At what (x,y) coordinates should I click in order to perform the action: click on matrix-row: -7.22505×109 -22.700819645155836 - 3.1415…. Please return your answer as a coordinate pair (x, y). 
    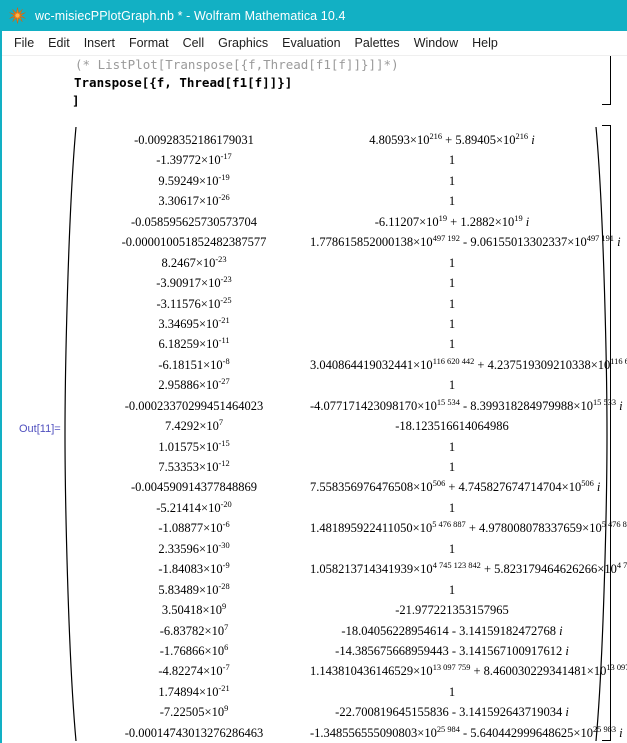
    Looking at the image, I should click on (336, 712).